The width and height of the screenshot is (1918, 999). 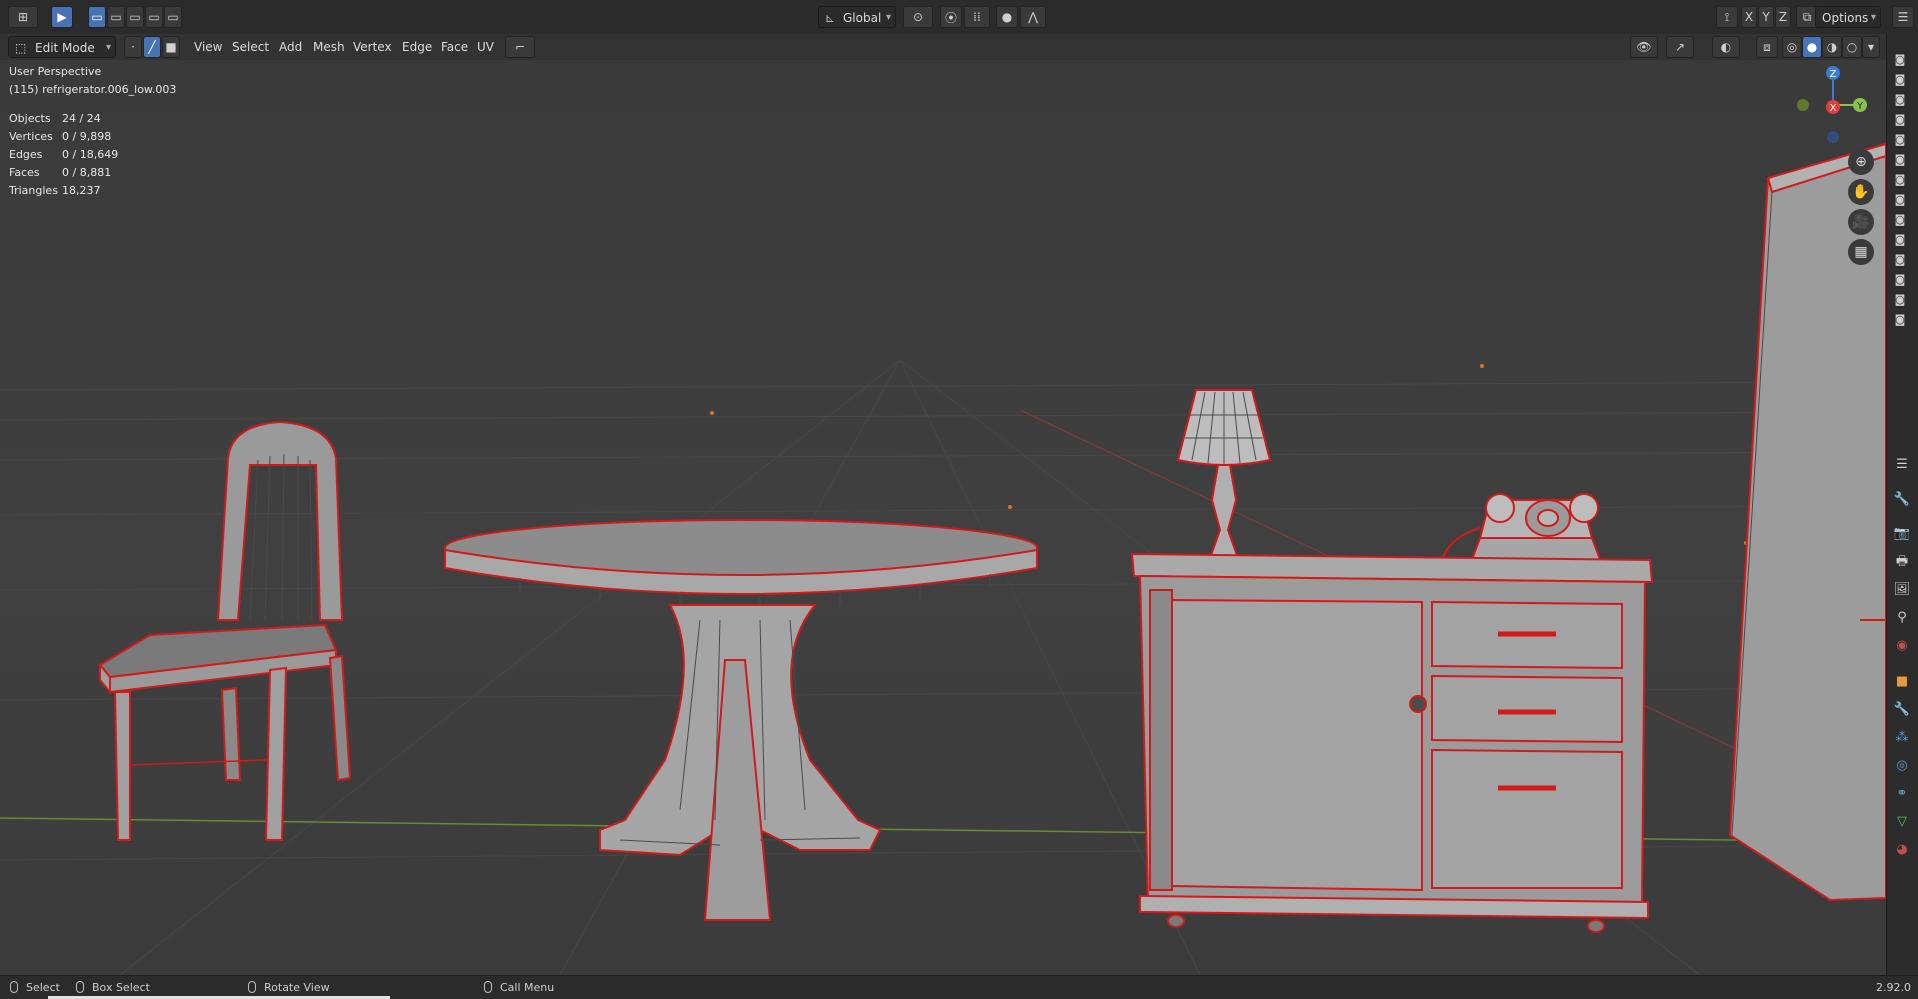 I want to click on select-intersect-icon: ▭, so click(x=173, y=17).